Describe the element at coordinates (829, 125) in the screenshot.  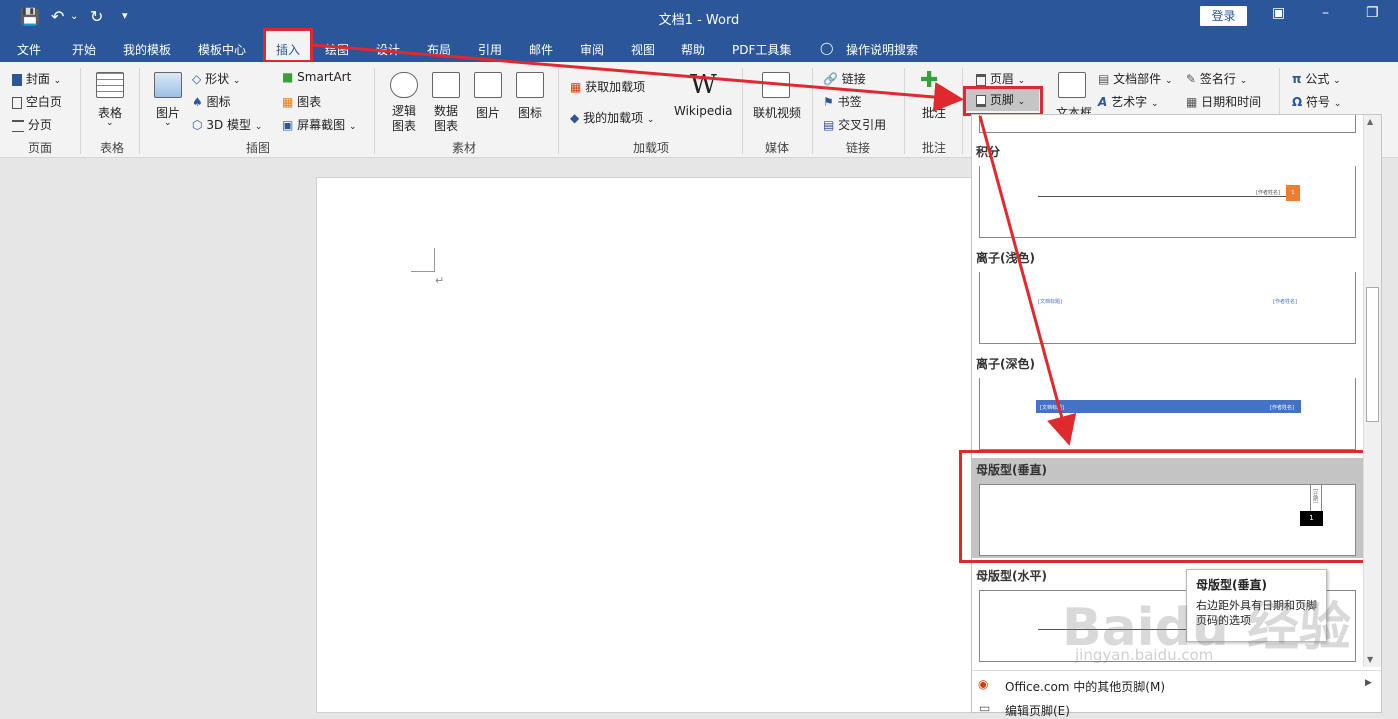
I see `cross-reference-icon: ▤` at that location.